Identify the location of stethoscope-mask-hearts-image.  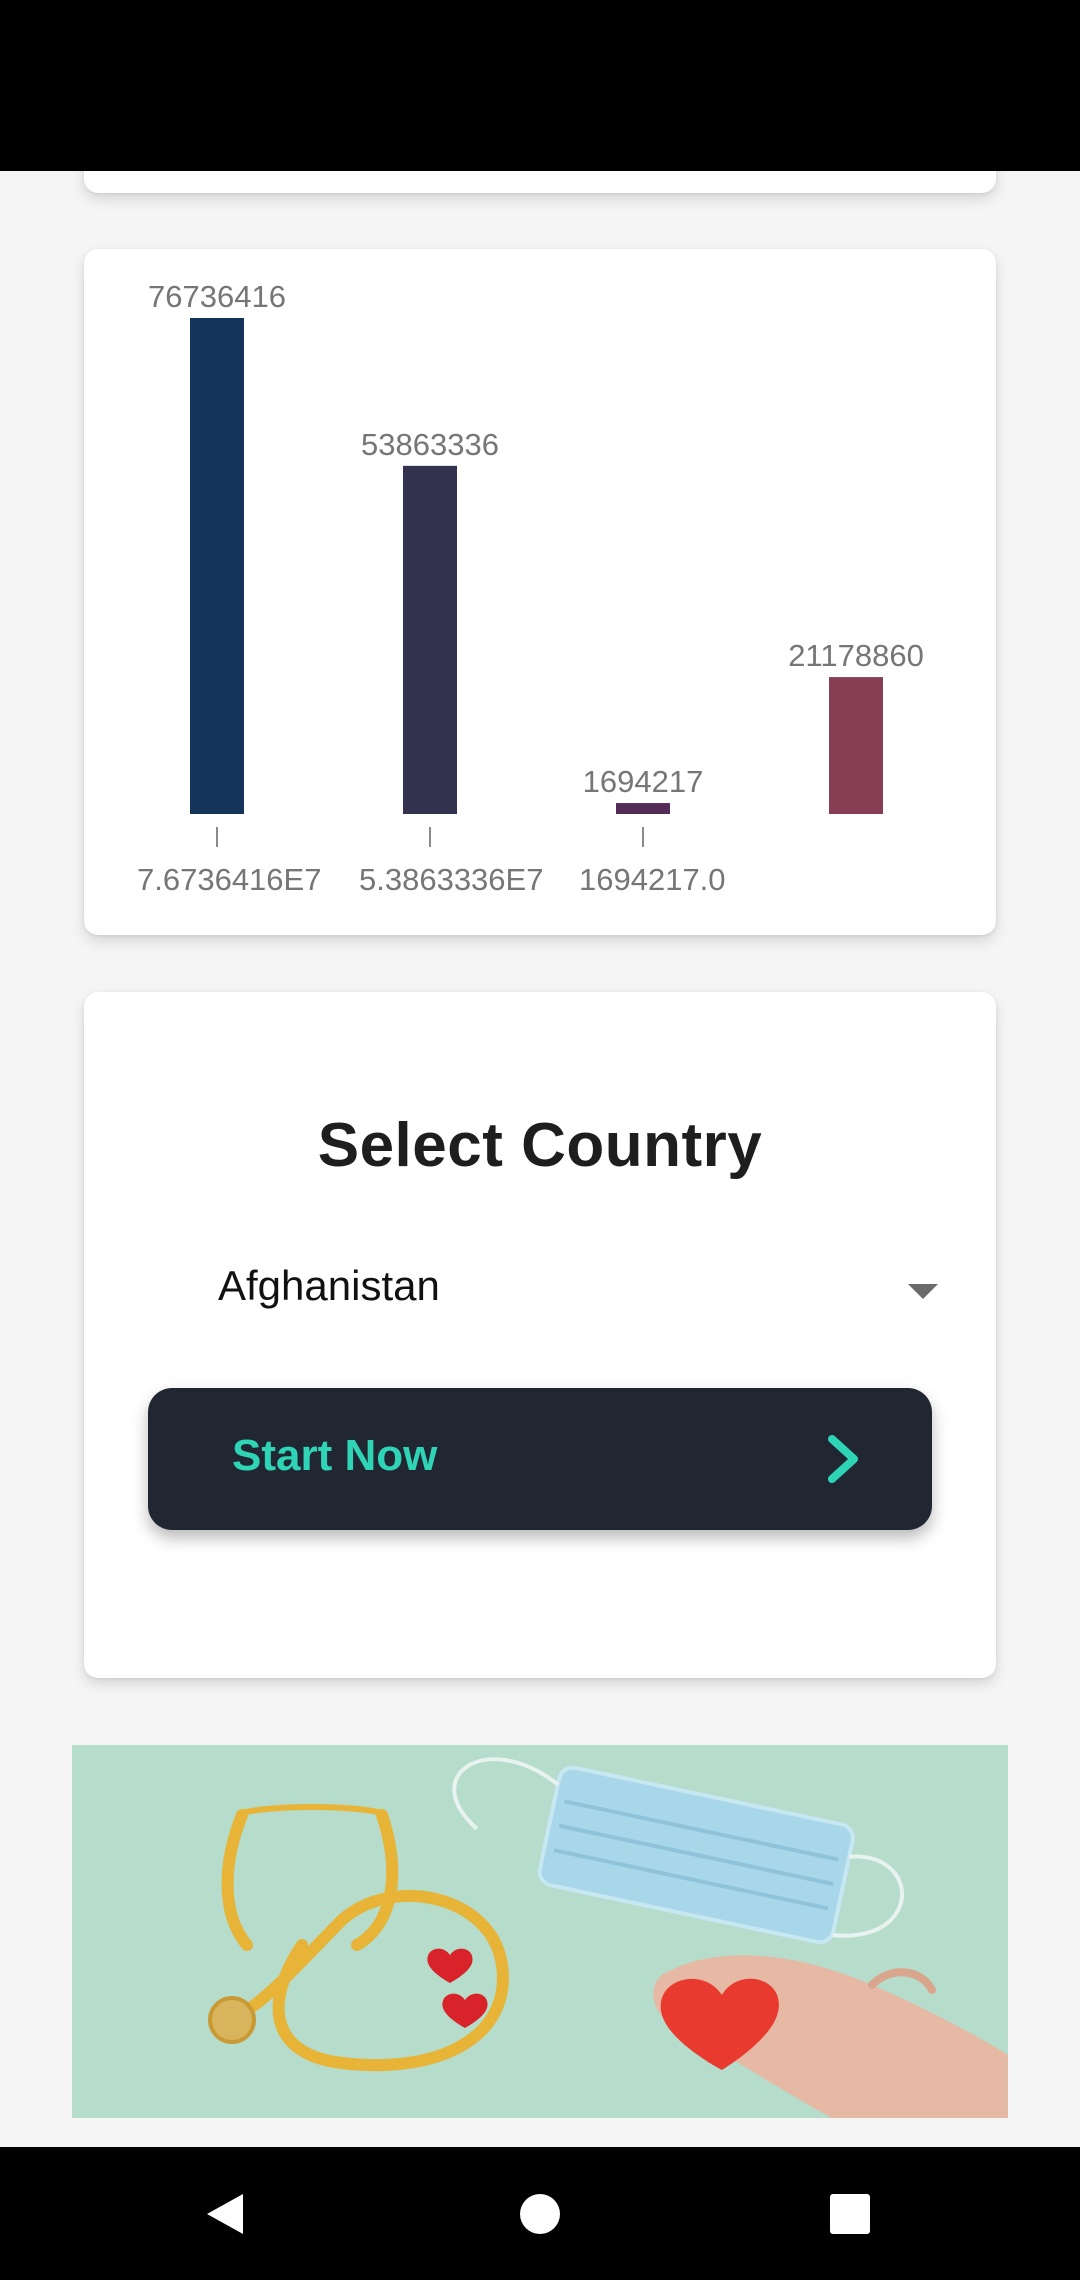
(540, 1931).